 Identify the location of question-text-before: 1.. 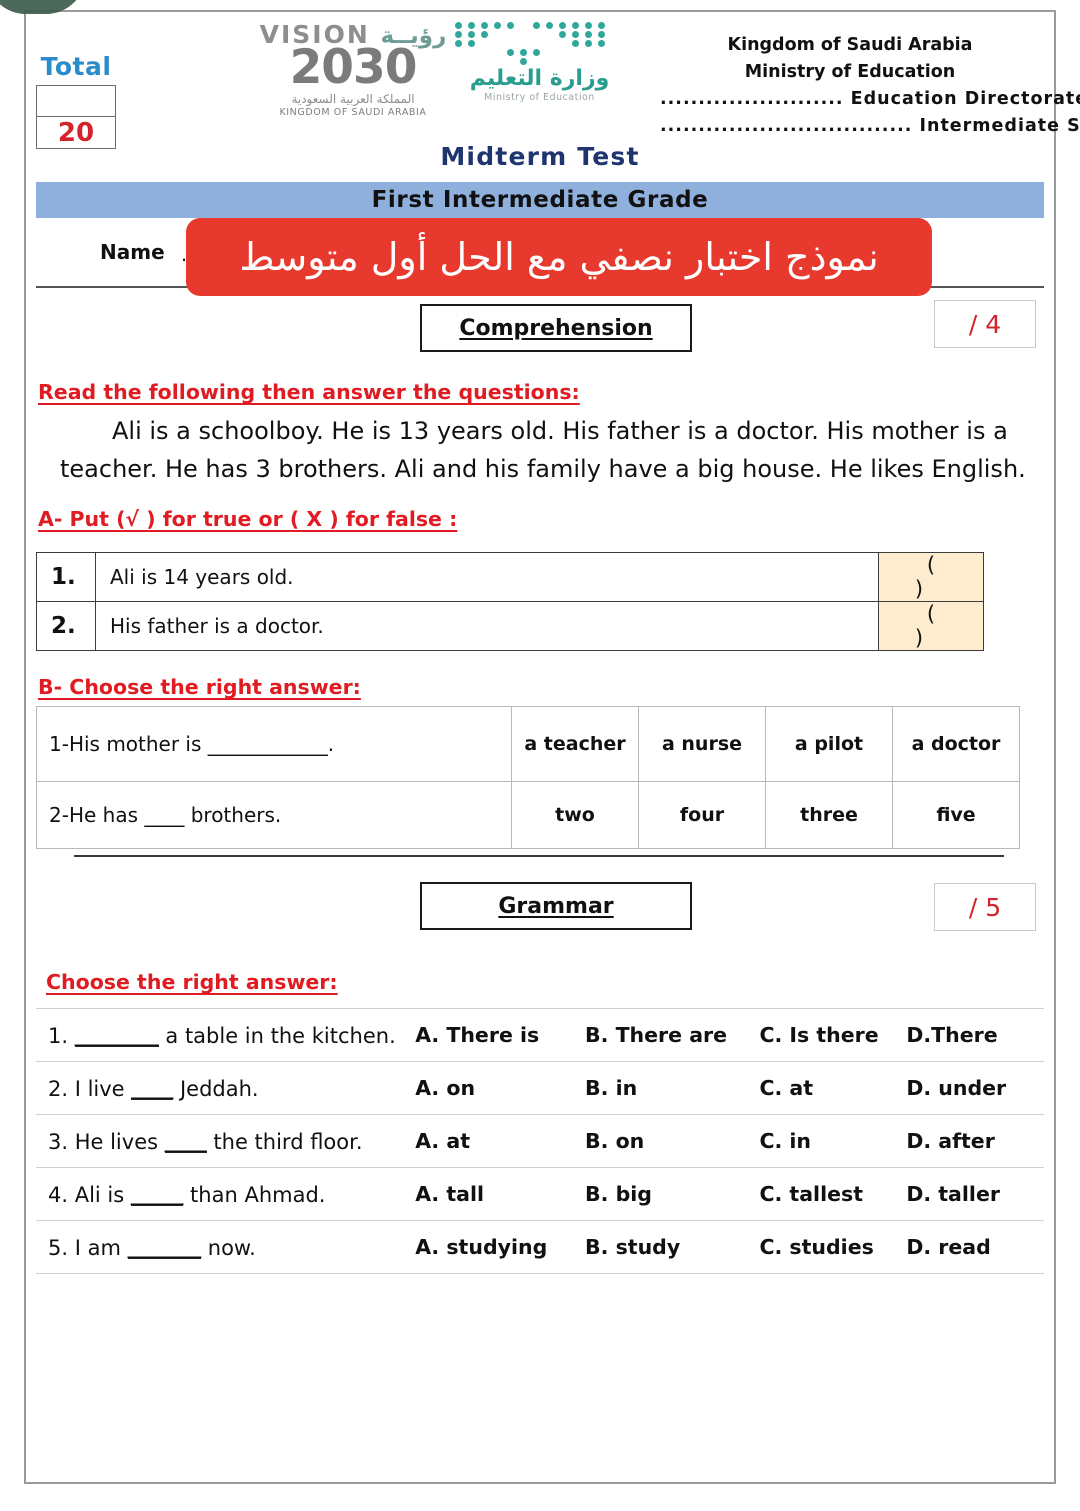
(61, 1036).